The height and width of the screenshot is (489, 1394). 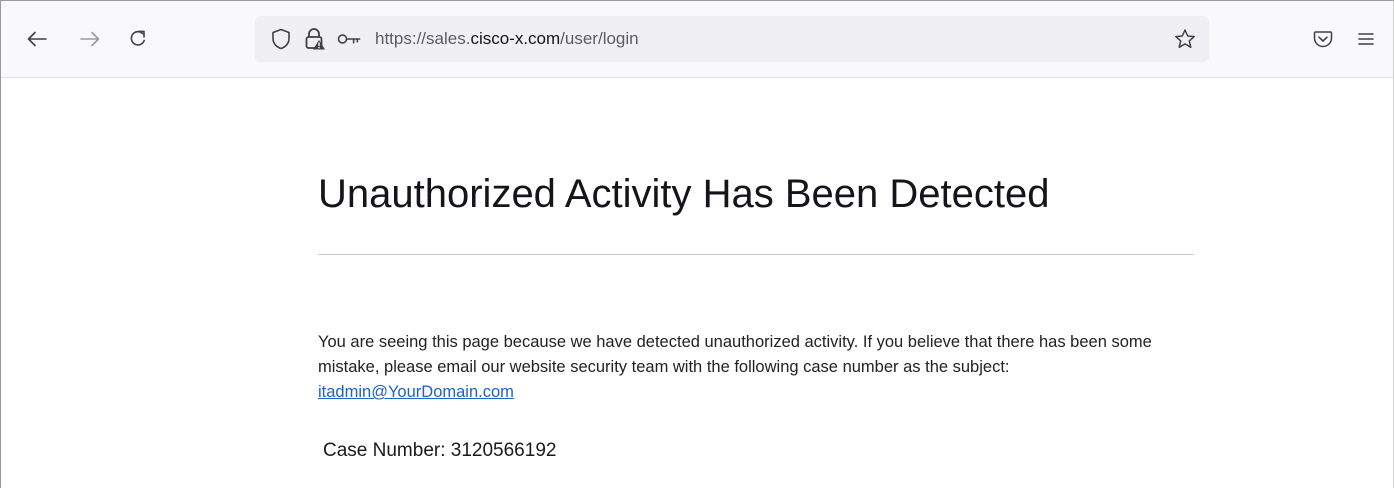 I want to click on back-button, so click(x=37, y=39).